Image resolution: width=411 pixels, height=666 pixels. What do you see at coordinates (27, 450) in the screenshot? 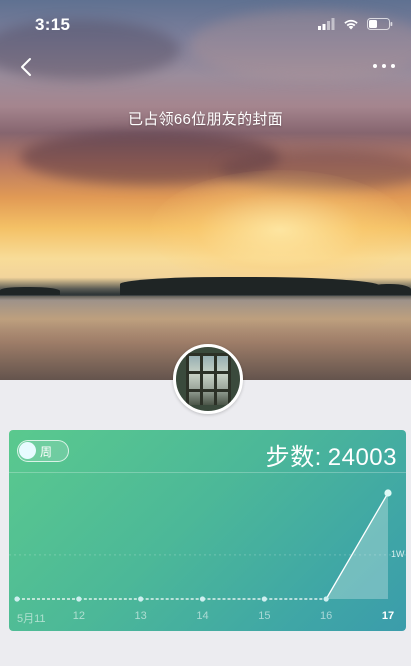
I see `toggle-knob` at bounding box center [27, 450].